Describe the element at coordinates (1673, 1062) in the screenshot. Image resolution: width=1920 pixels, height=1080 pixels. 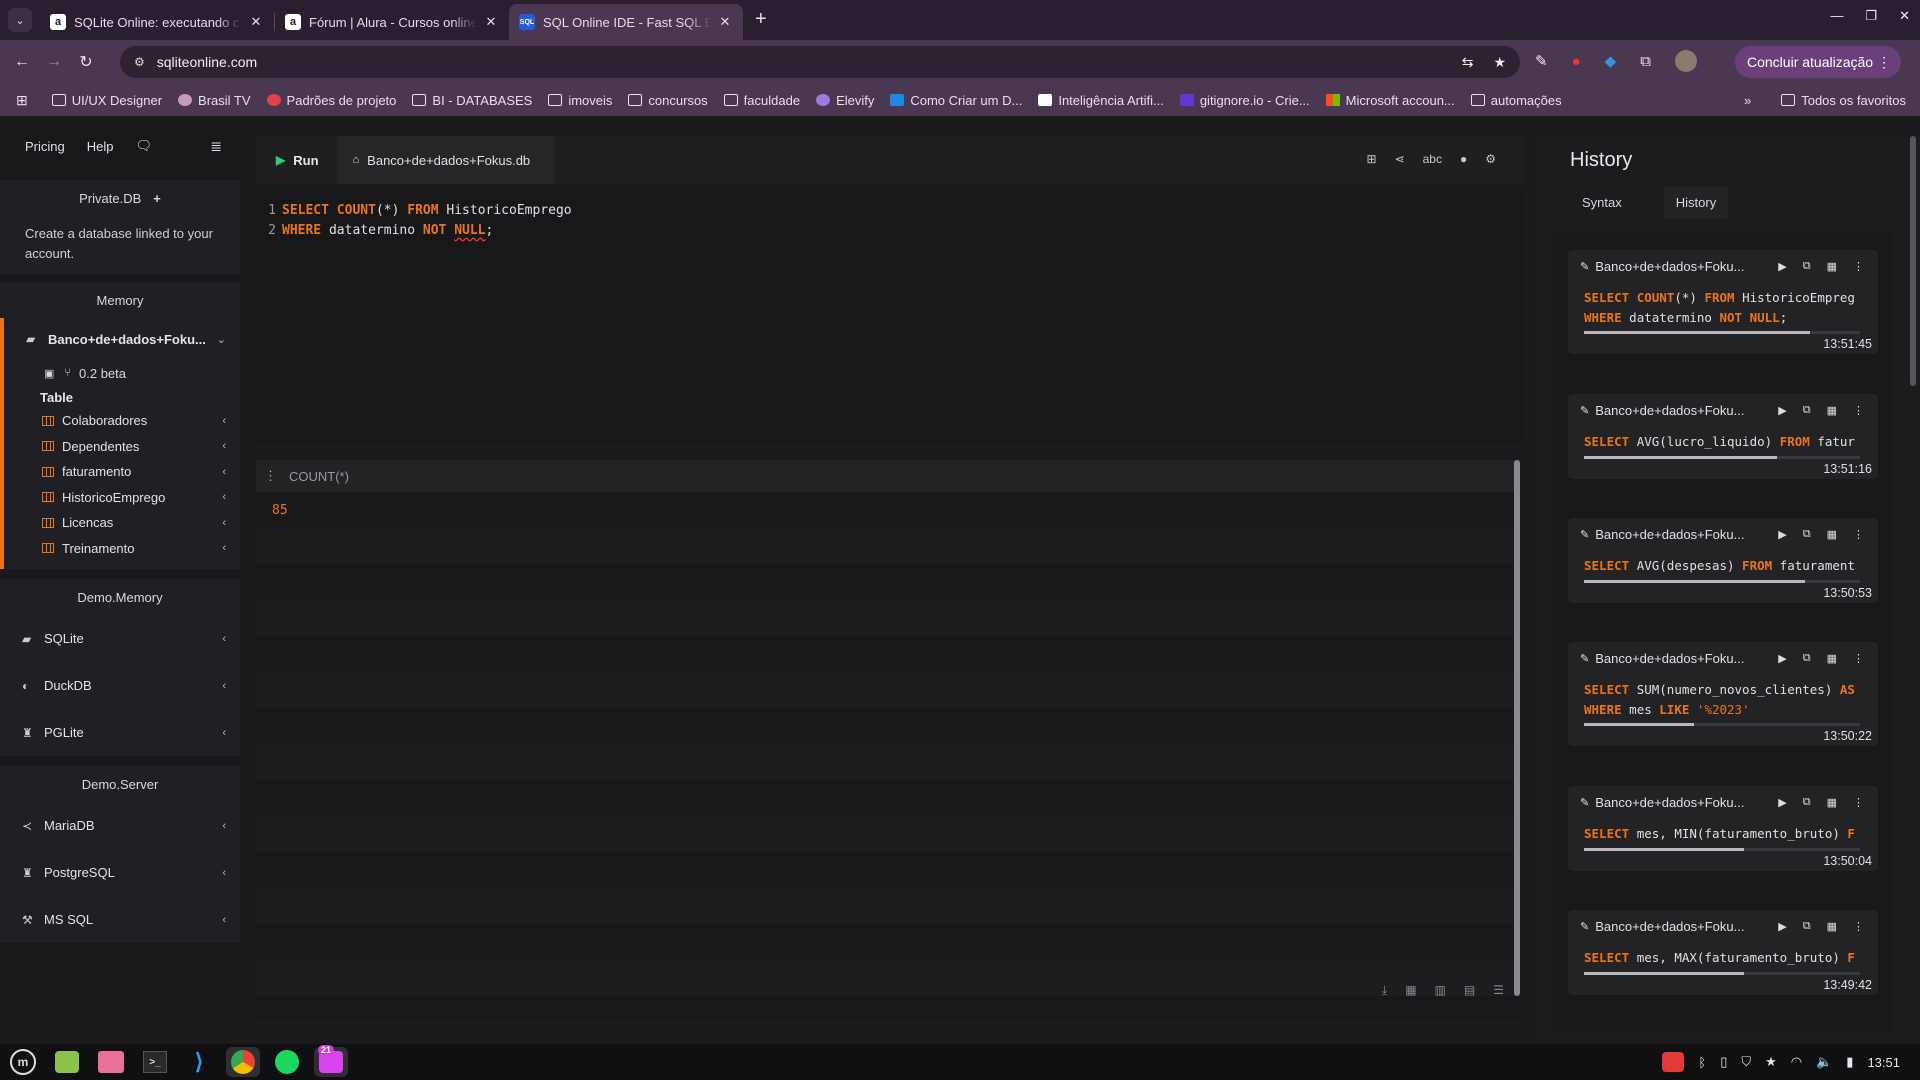
I see `anydesk-icon` at that location.